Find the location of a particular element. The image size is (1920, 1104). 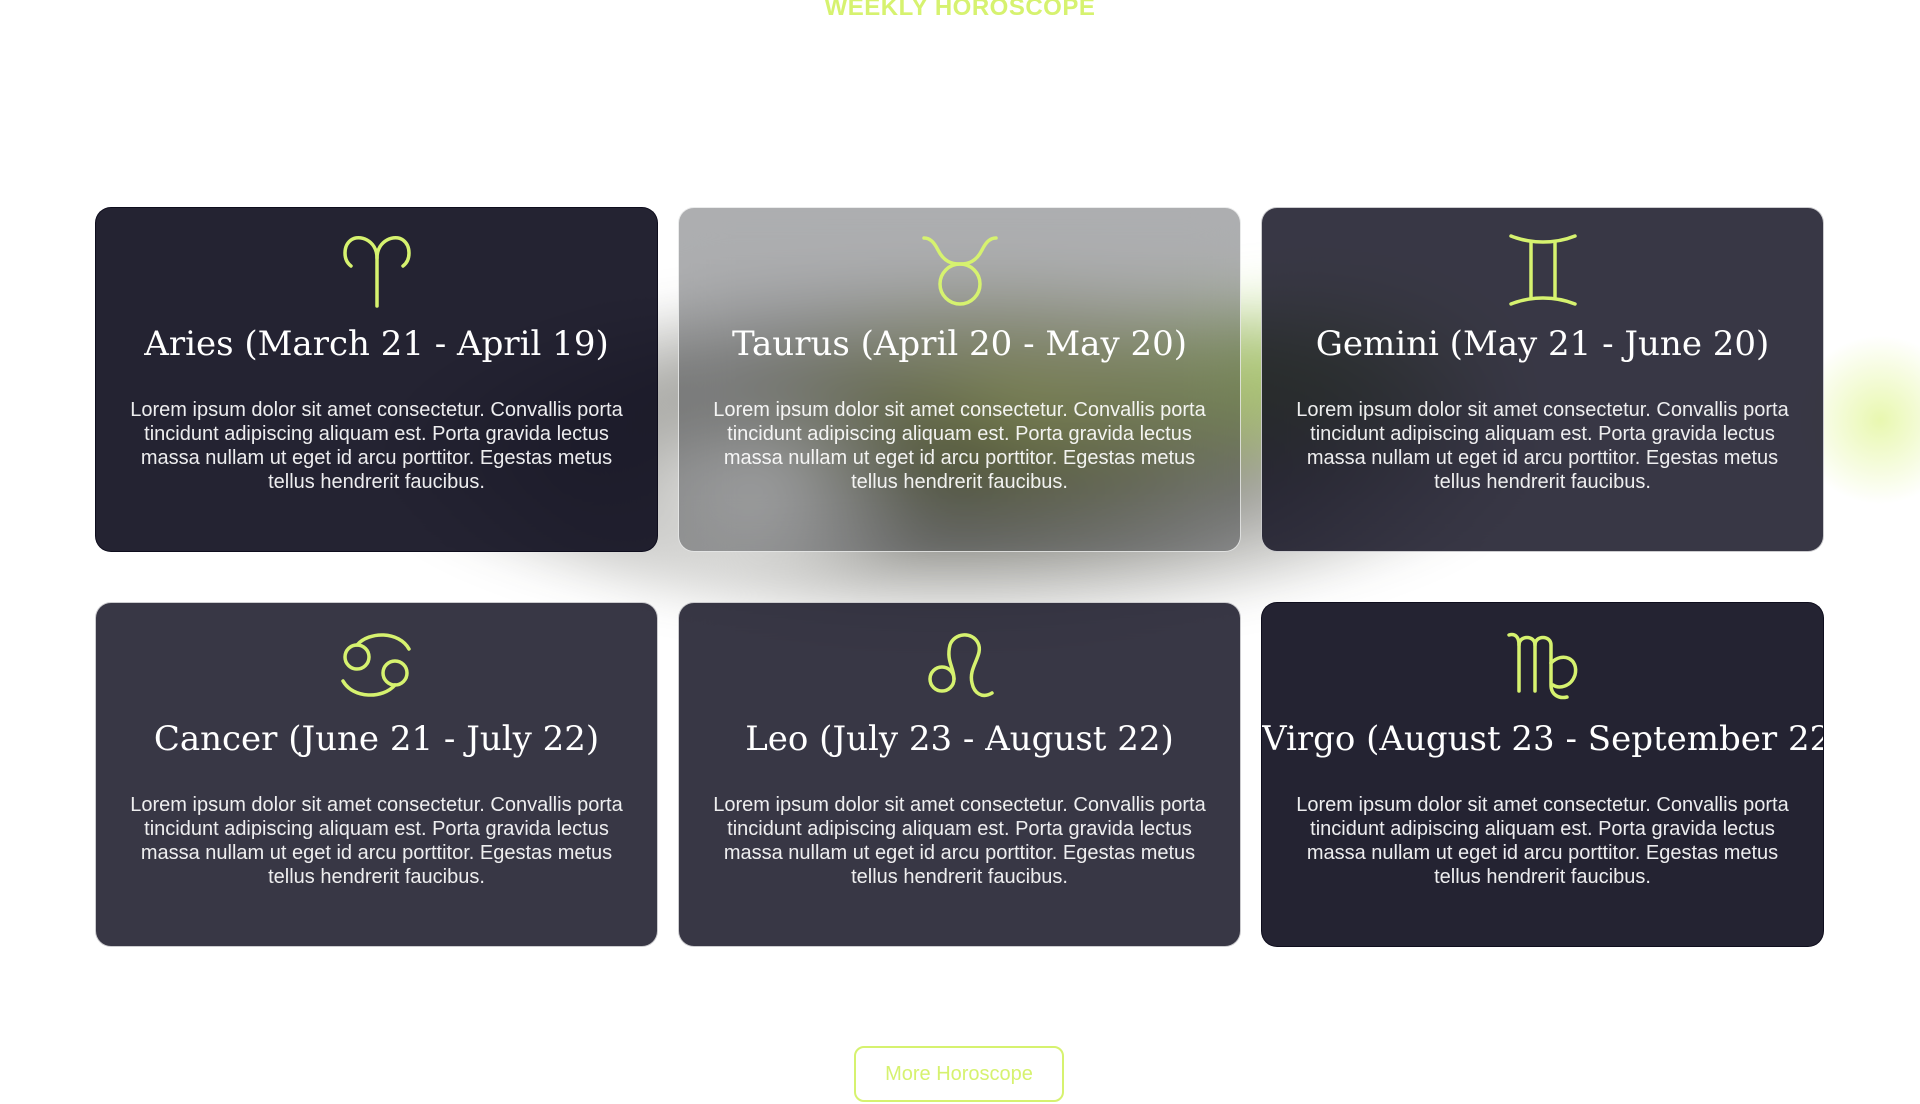

leo-icon is located at coordinates (959, 665).